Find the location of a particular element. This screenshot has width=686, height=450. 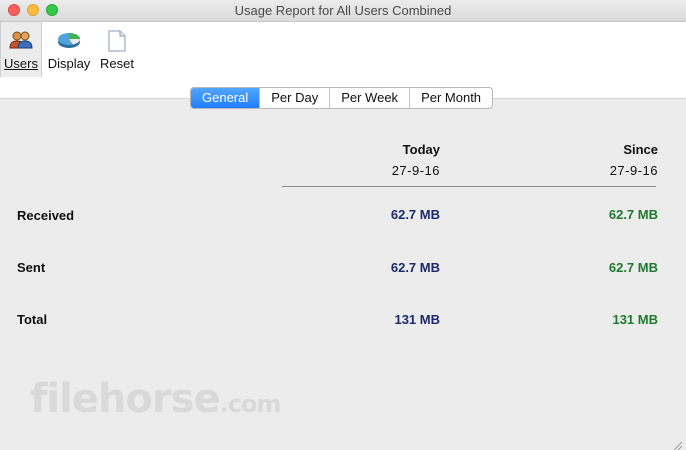

today-column-date: 27-9-16 is located at coordinates (415, 170).